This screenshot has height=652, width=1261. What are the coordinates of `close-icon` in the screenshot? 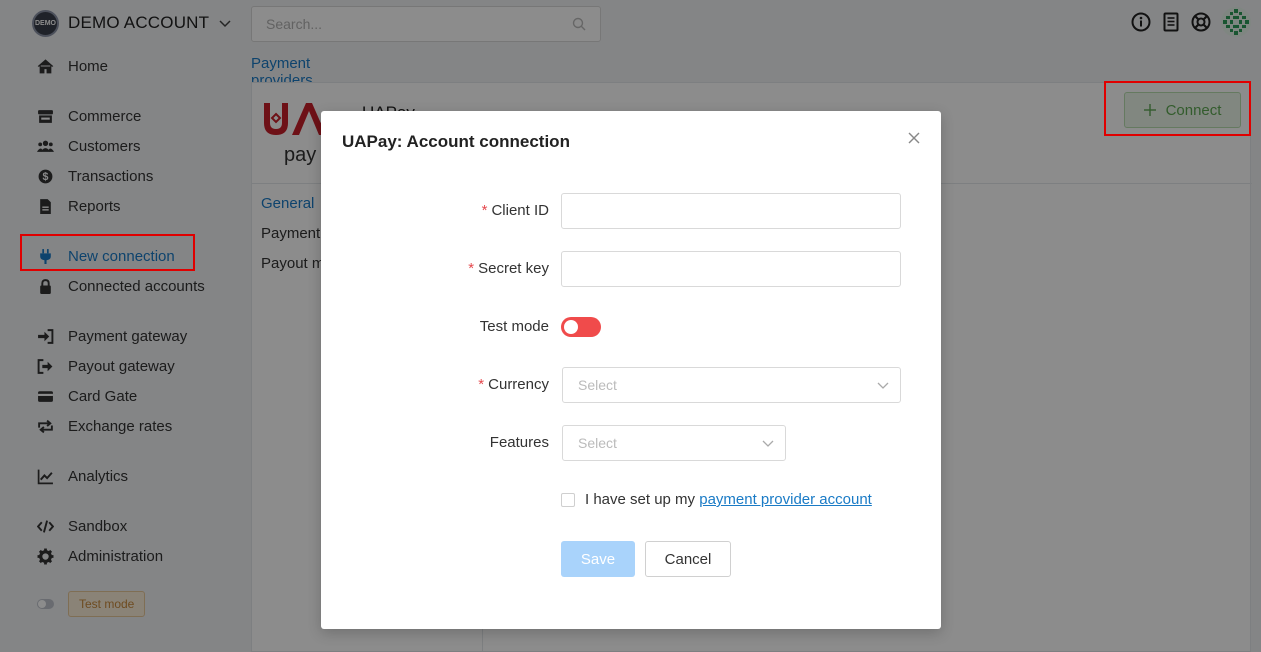 It's located at (914, 138).